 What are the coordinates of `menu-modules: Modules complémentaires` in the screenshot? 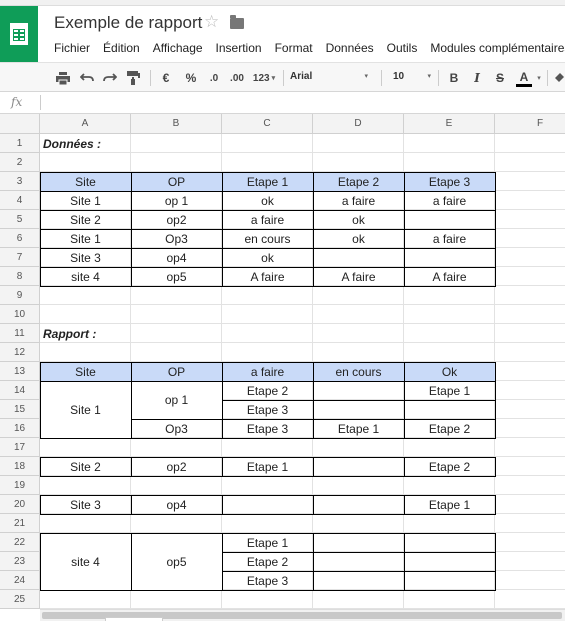 It's located at (497, 49).